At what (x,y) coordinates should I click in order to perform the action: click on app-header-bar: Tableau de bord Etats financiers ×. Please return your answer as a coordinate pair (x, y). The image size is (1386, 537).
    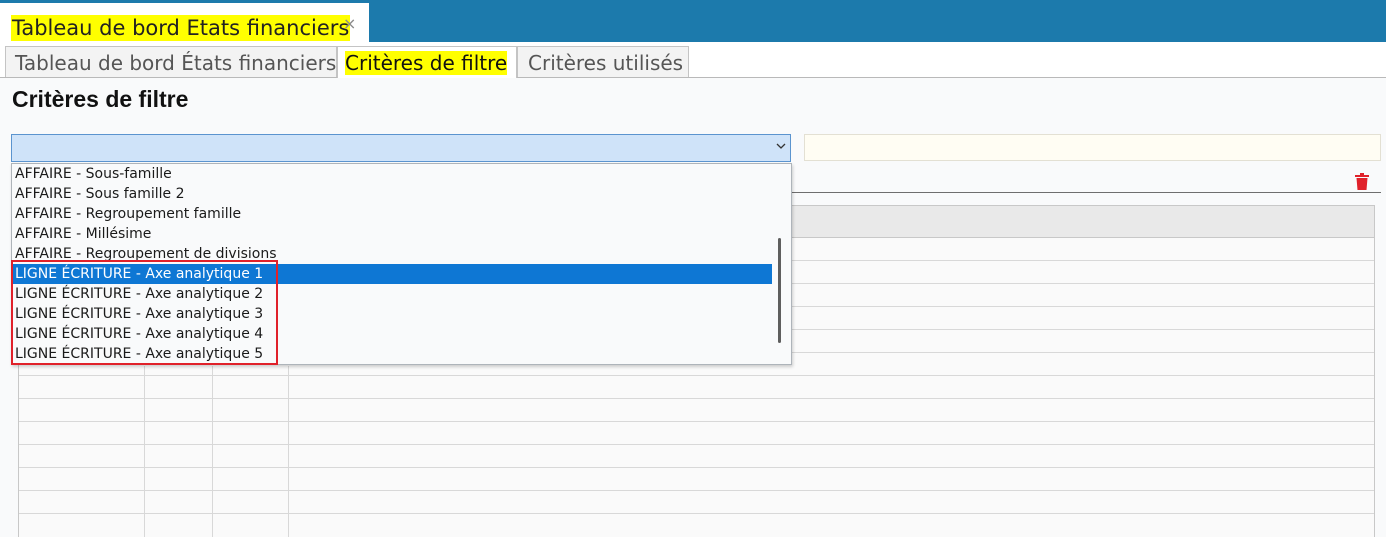
    Looking at the image, I should click on (693, 21).